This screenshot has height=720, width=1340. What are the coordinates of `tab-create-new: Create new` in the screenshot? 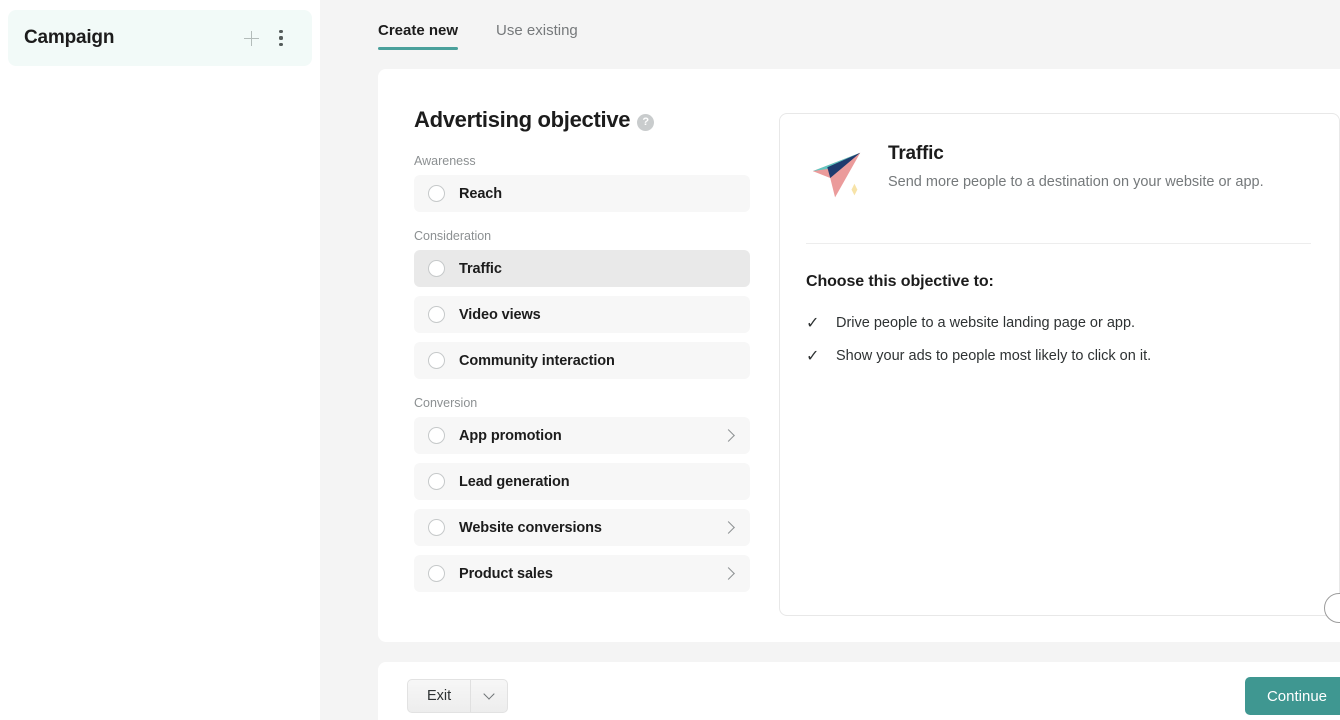 It's located at (418, 36).